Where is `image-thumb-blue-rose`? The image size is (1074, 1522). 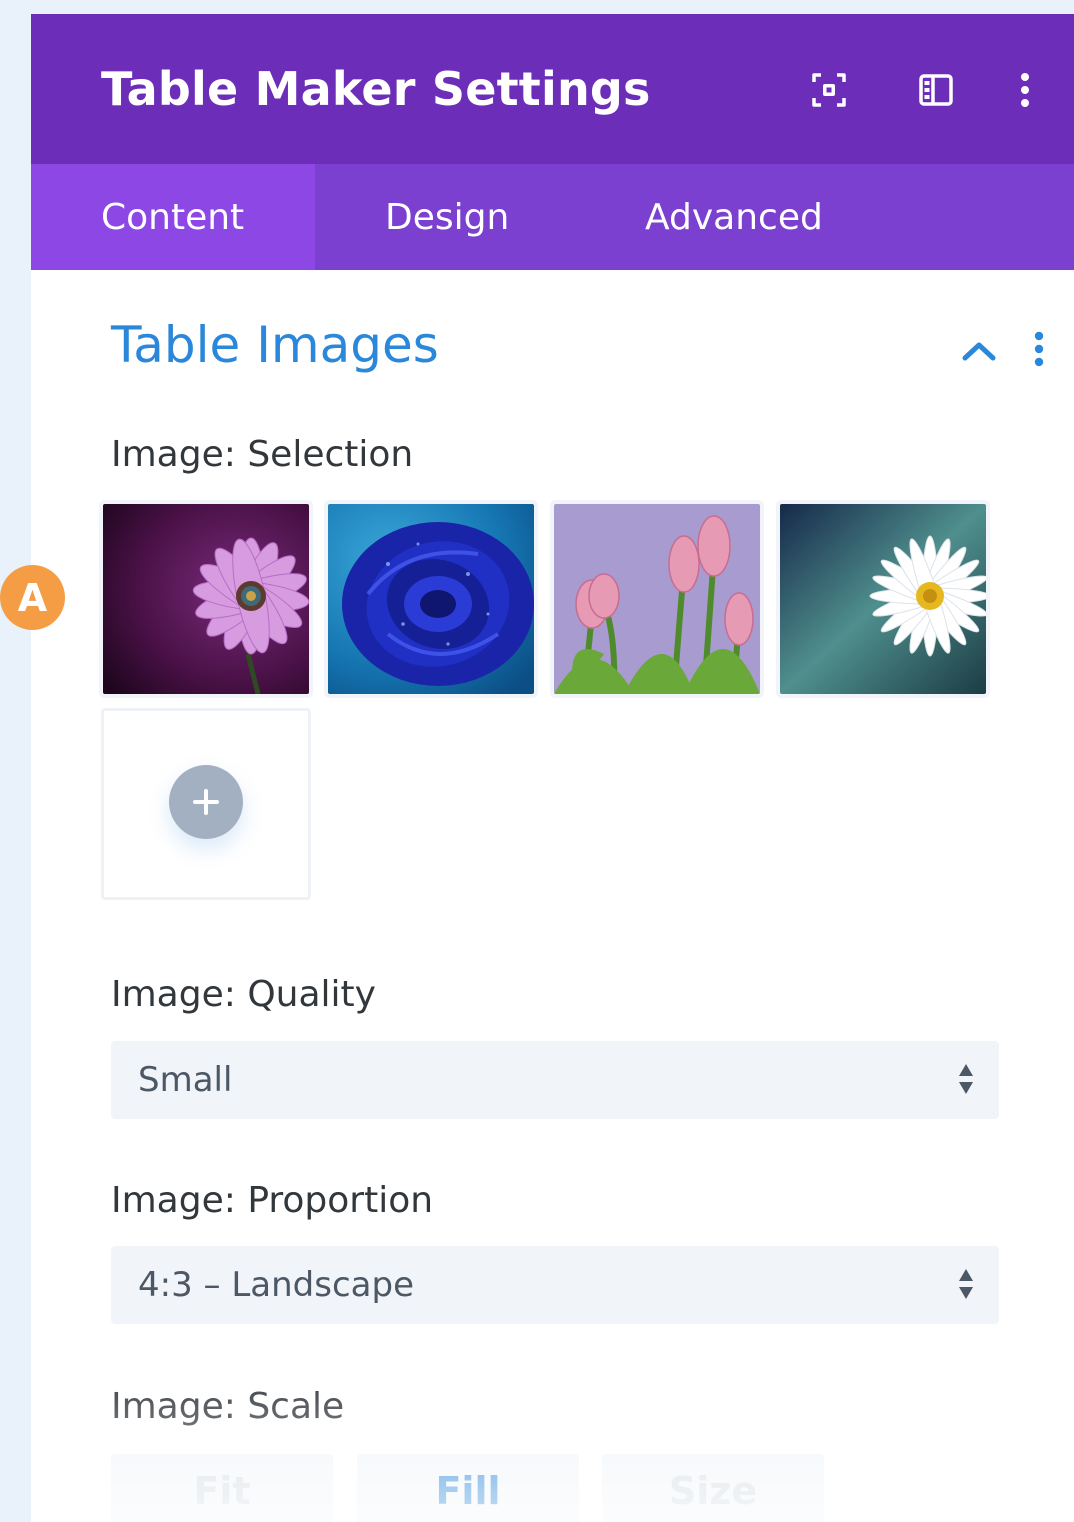
image-thumb-blue-rose is located at coordinates (431, 599).